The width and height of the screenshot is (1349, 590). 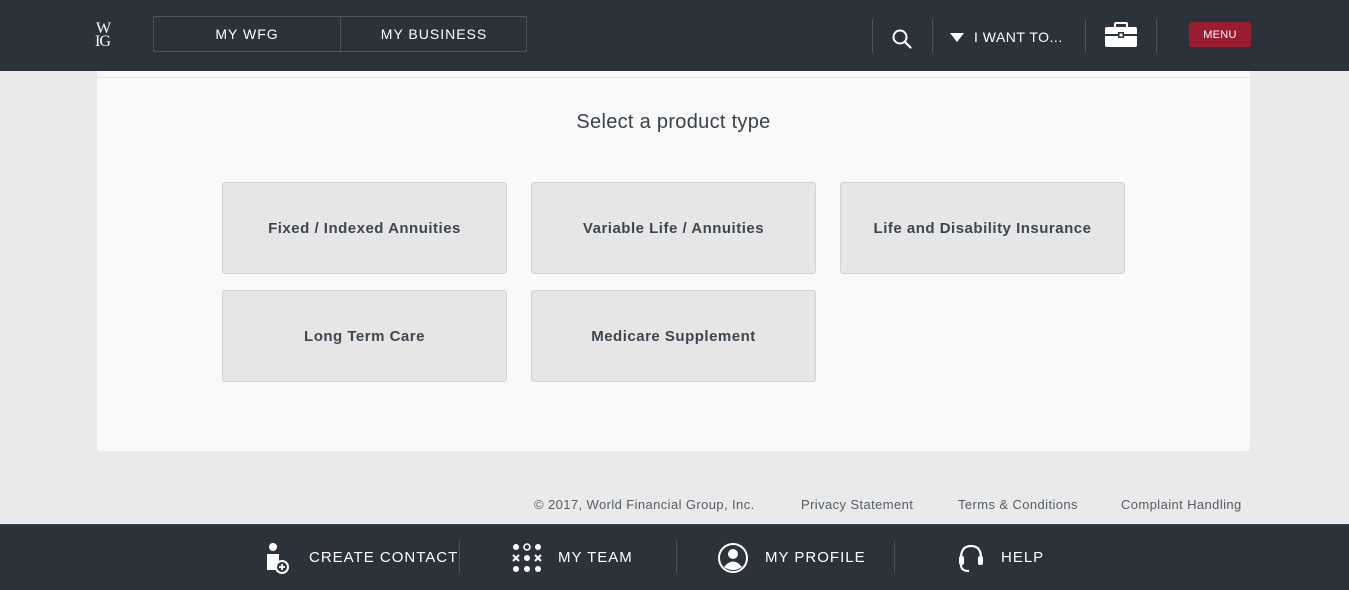 What do you see at coordinates (595, 557) in the screenshot?
I see `my-team-label: MY TEAM` at bounding box center [595, 557].